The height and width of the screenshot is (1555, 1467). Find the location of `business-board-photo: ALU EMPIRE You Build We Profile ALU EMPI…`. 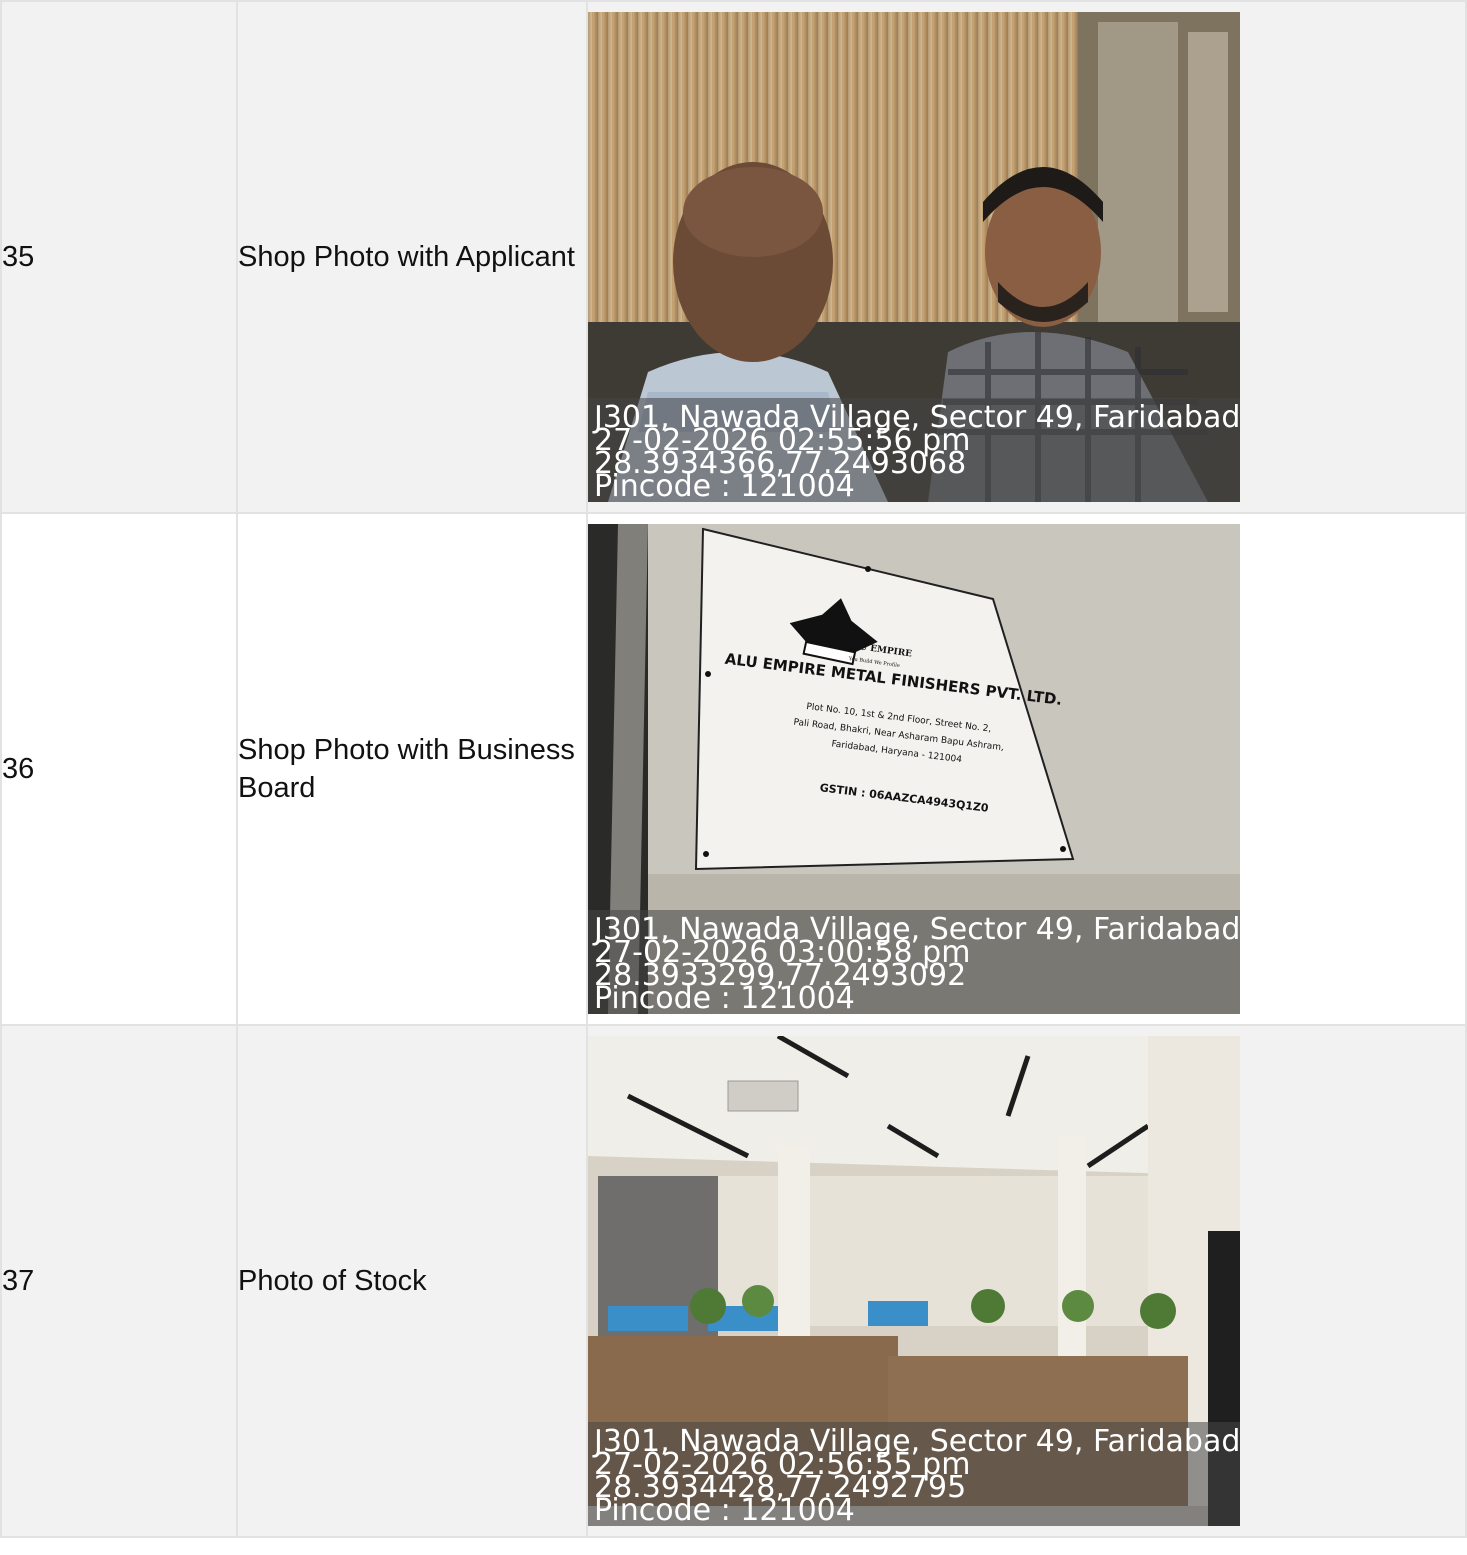

business-board-photo: ALU EMPIRE You Build We Profile ALU EMPI… is located at coordinates (914, 769).